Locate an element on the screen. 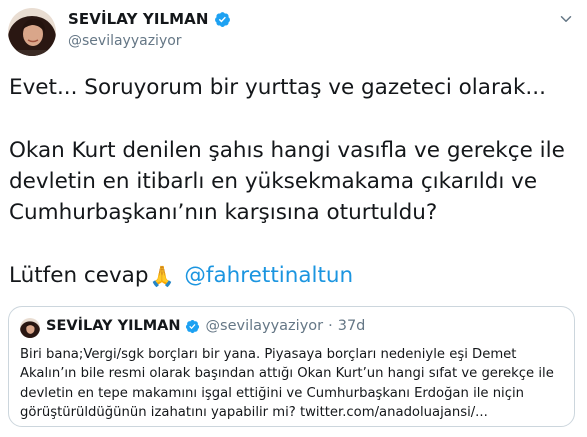 This screenshot has height=437, width=587. tweet-line-text: Lütfen cevap is located at coordinates (79, 275).